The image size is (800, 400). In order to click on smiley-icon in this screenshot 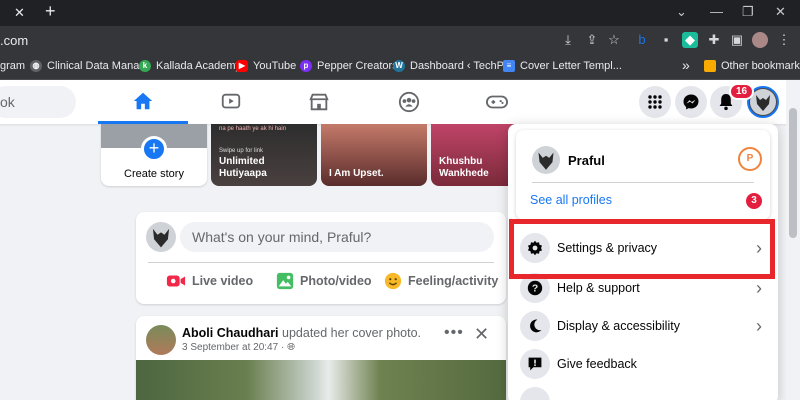, I will do `click(393, 281)`.